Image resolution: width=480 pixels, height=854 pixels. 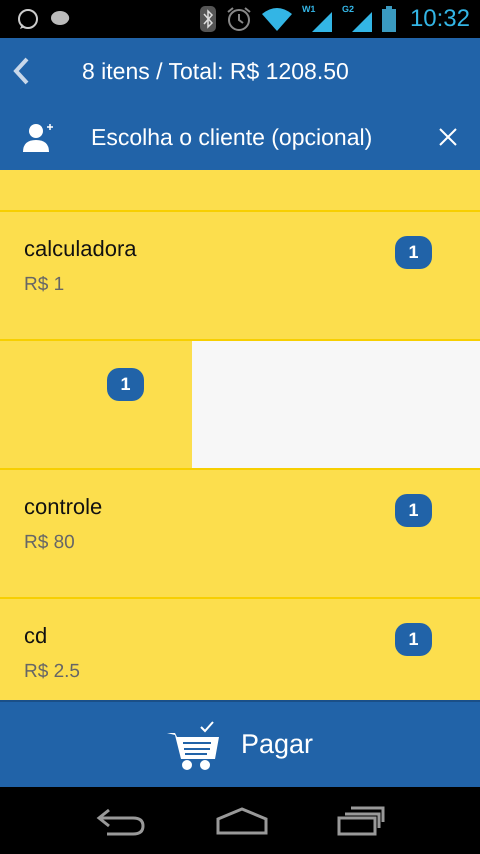 I want to click on item-name: calculadora, so click(x=81, y=249).